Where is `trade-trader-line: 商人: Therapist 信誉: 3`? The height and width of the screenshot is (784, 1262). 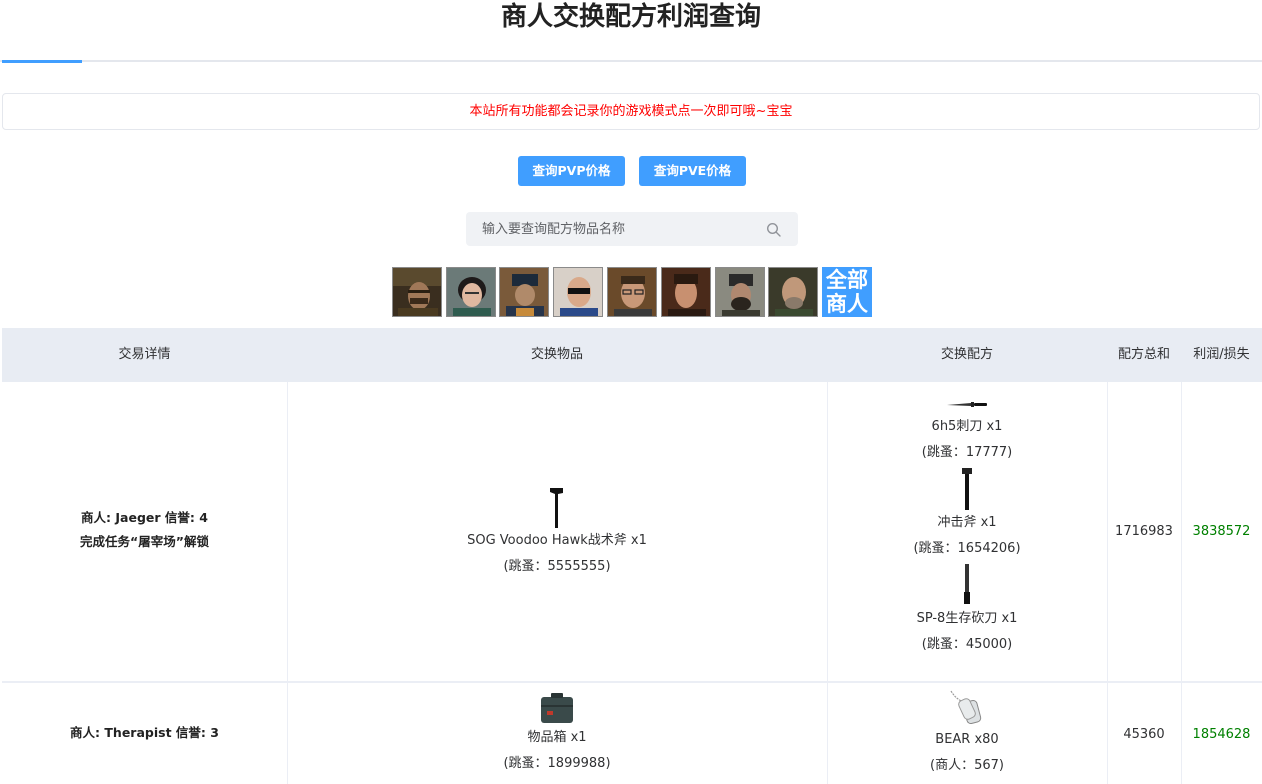
trade-trader-line: 商人: Therapist 信誉: 3 is located at coordinates (144, 732).